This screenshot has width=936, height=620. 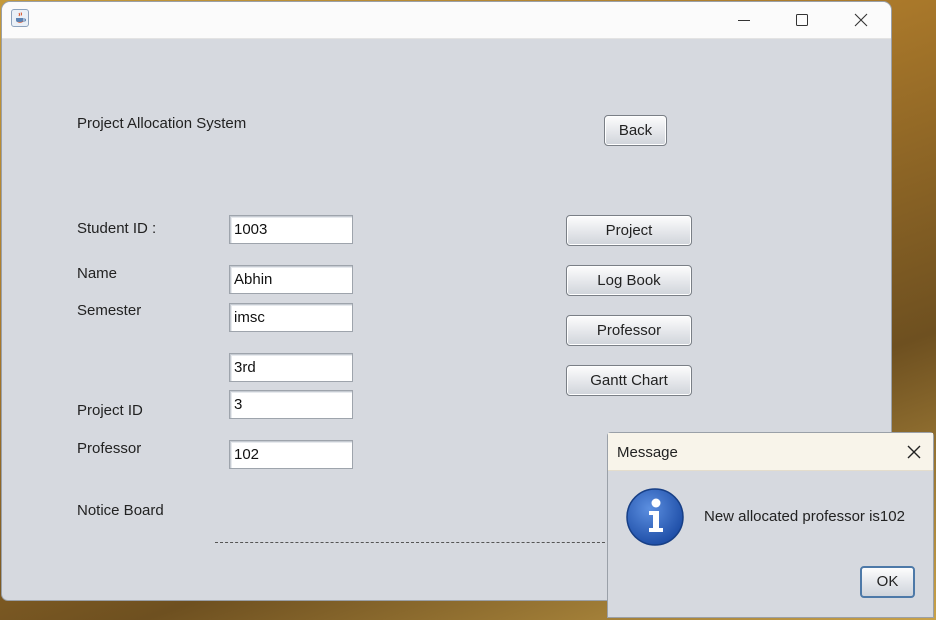 I want to click on message-dialog: Message New allocated professor is102 OK, so click(x=770, y=525).